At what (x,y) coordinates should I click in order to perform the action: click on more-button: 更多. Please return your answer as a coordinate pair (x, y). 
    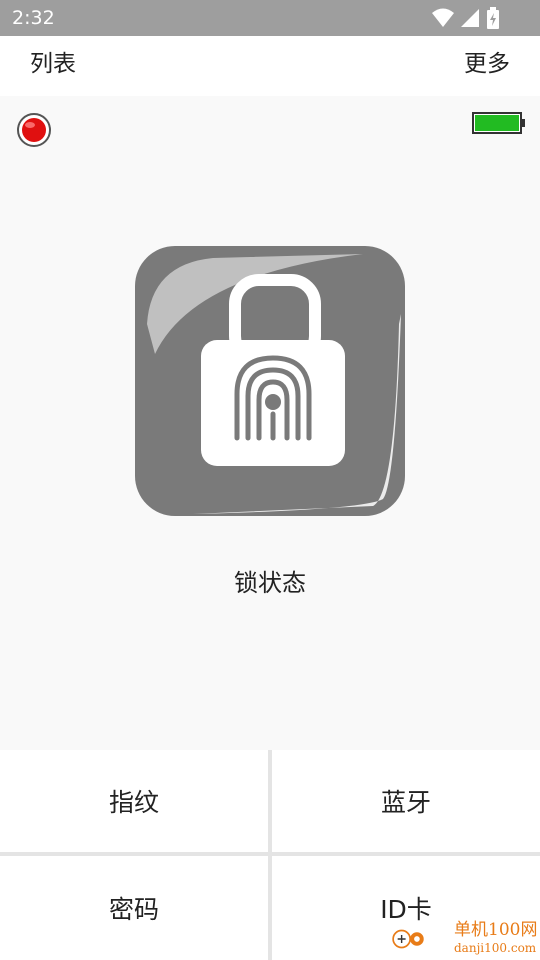
    Looking at the image, I should click on (487, 64).